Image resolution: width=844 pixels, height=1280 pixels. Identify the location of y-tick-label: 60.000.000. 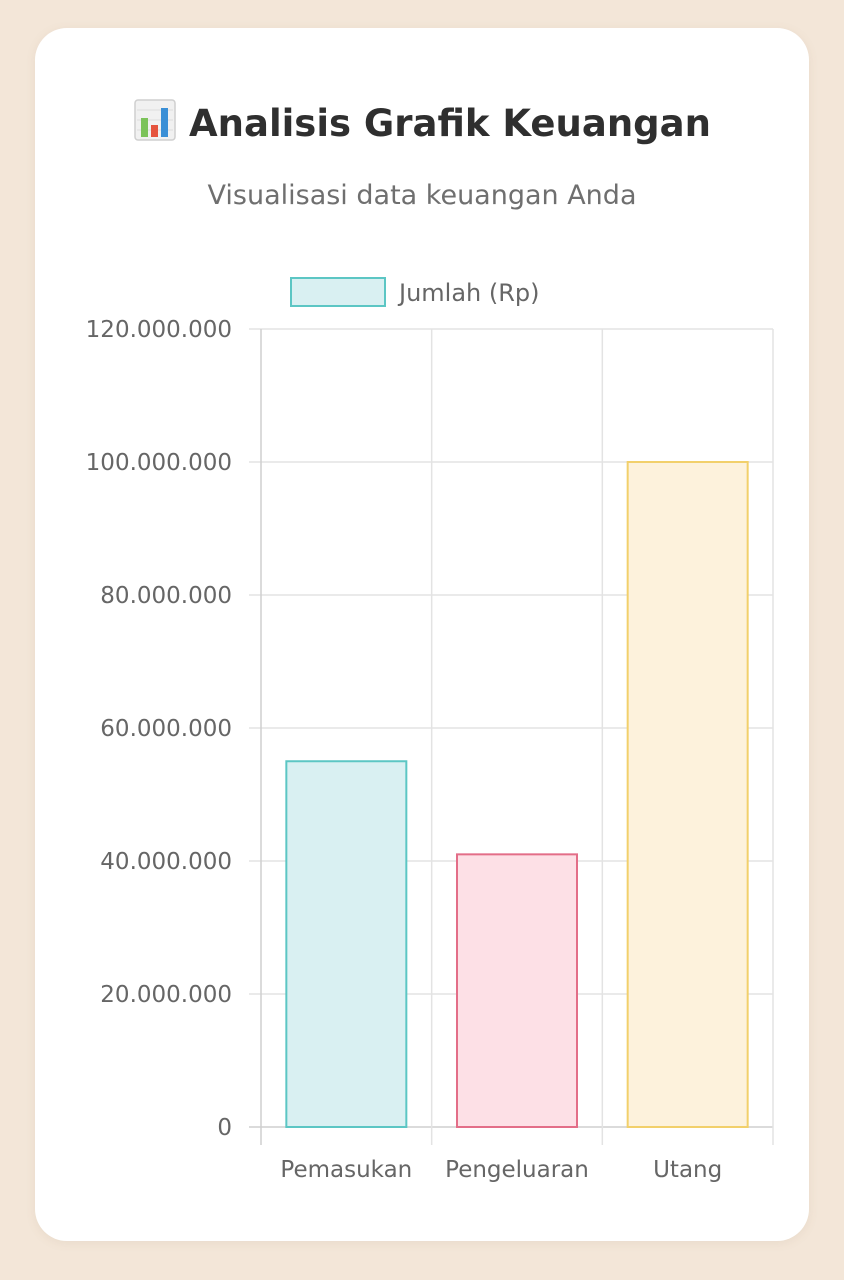
(166, 729).